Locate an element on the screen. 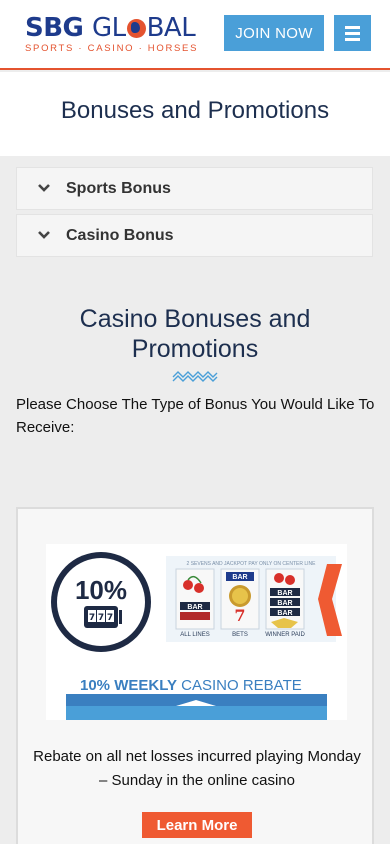  accordion-label: Sports Bonus is located at coordinates (118, 188).